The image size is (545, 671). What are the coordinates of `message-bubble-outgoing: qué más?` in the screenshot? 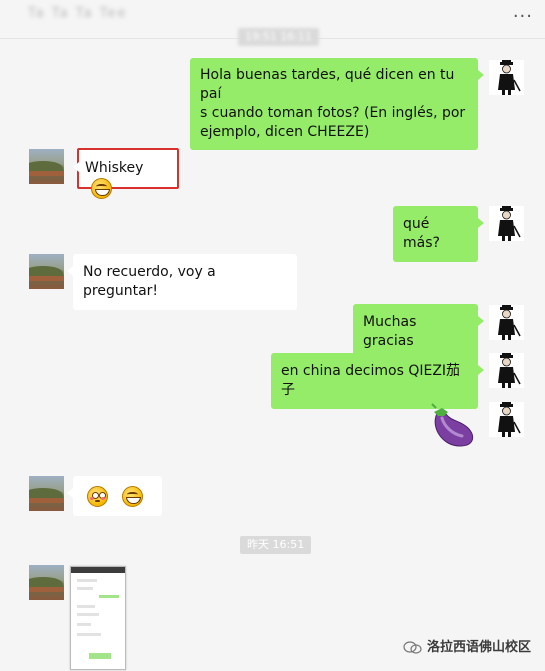 It's located at (438, 234).